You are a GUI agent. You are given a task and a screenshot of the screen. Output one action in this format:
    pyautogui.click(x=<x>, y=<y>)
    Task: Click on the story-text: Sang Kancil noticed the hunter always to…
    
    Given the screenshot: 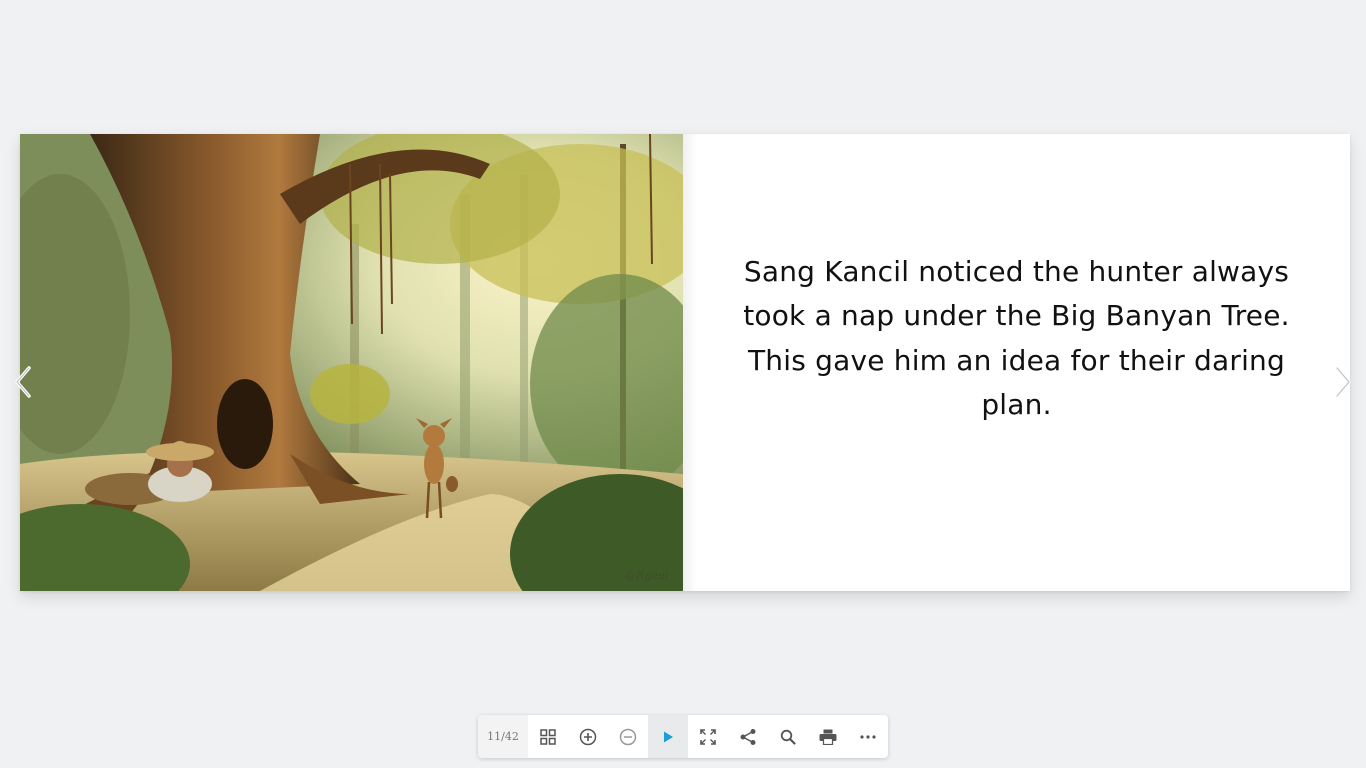 What is the action you would take?
    pyautogui.click(x=1016, y=338)
    